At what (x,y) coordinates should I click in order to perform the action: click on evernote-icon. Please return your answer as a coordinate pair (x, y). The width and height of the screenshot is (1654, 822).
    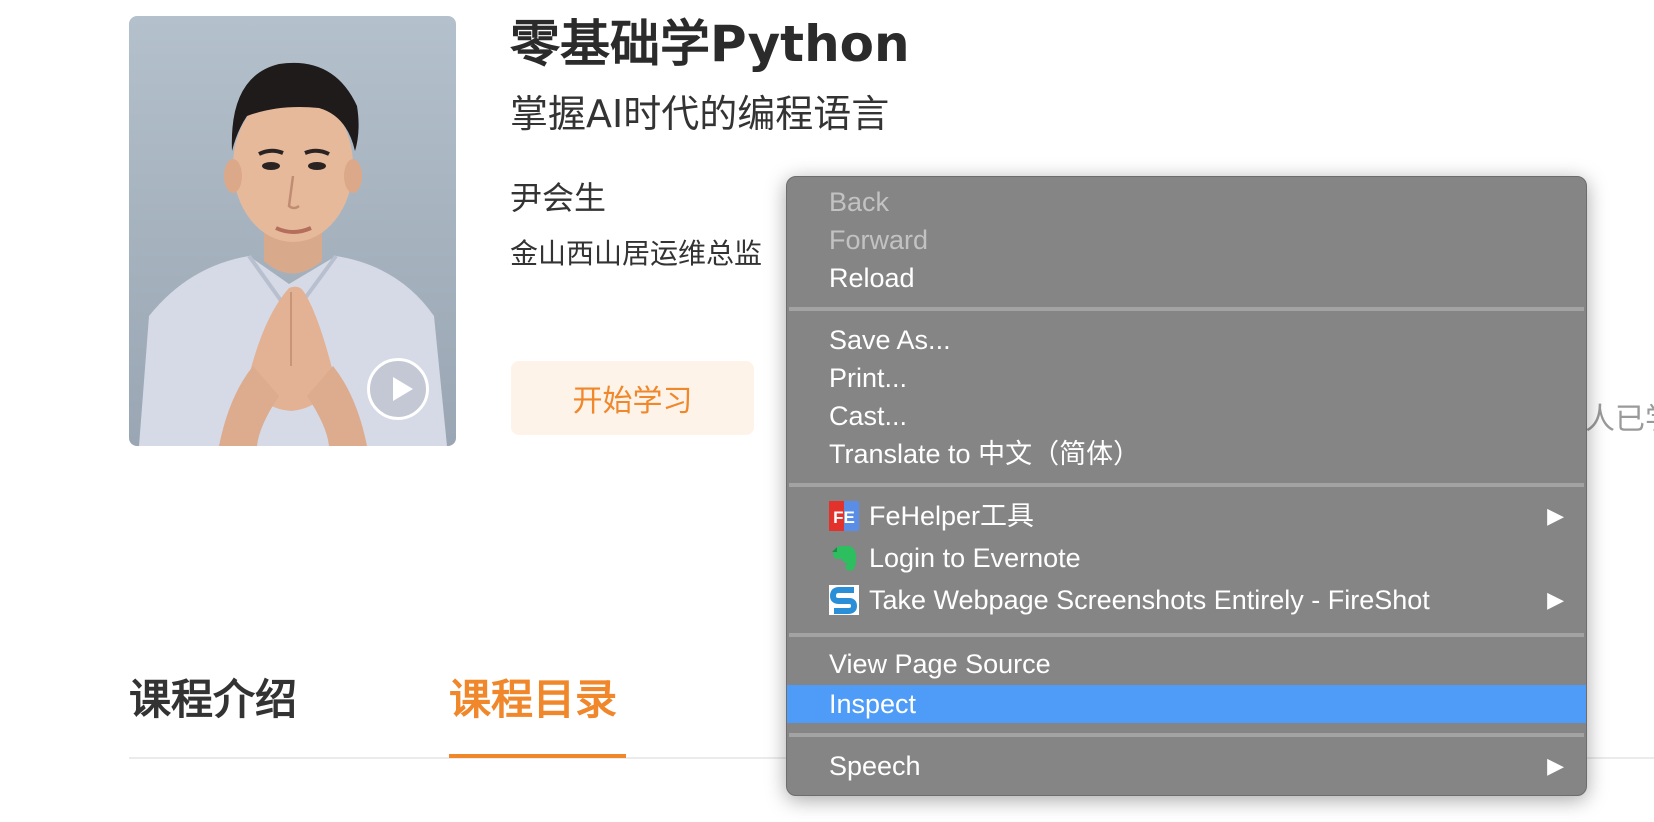
    Looking at the image, I should click on (844, 558).